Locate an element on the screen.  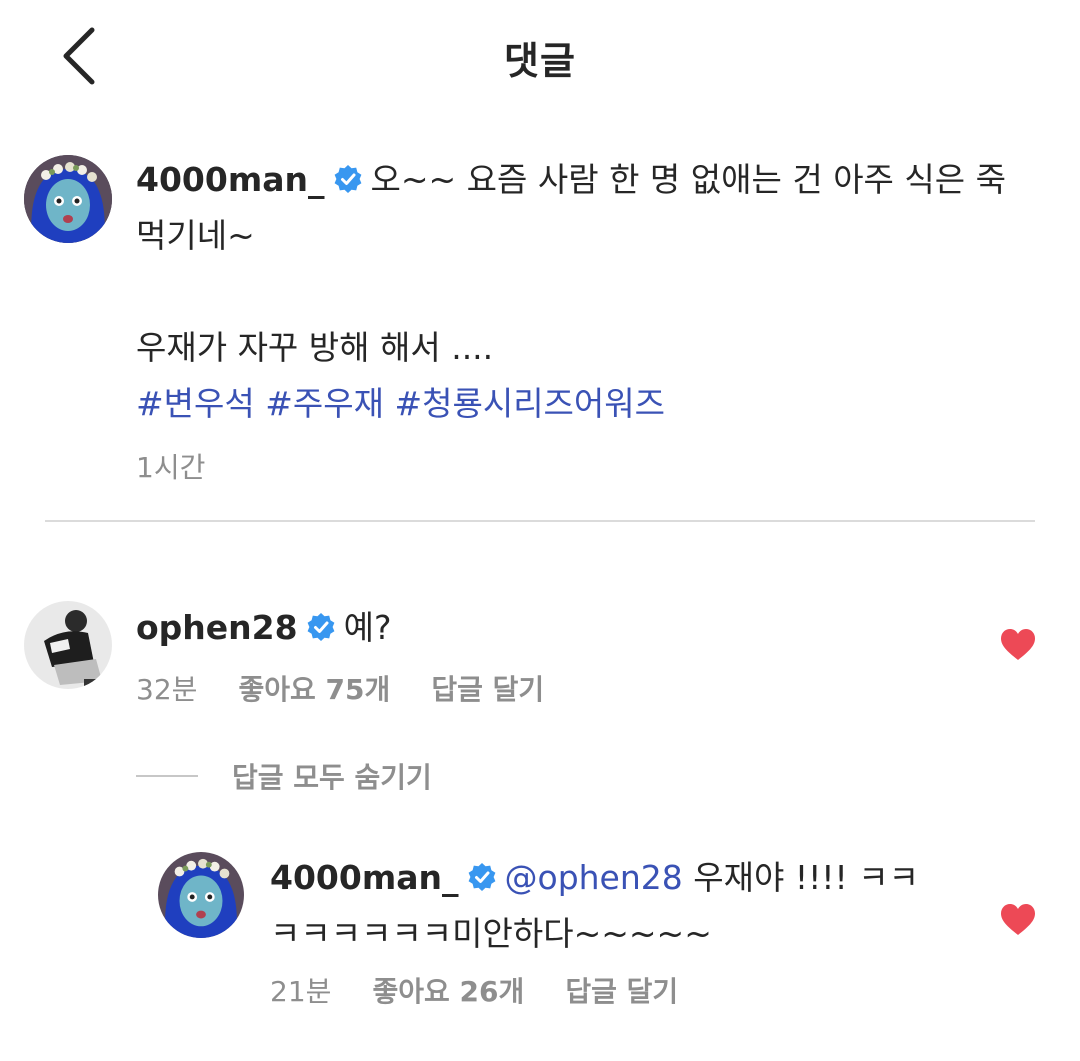
reply-time: 21분 is located at coordinates (301, 991).